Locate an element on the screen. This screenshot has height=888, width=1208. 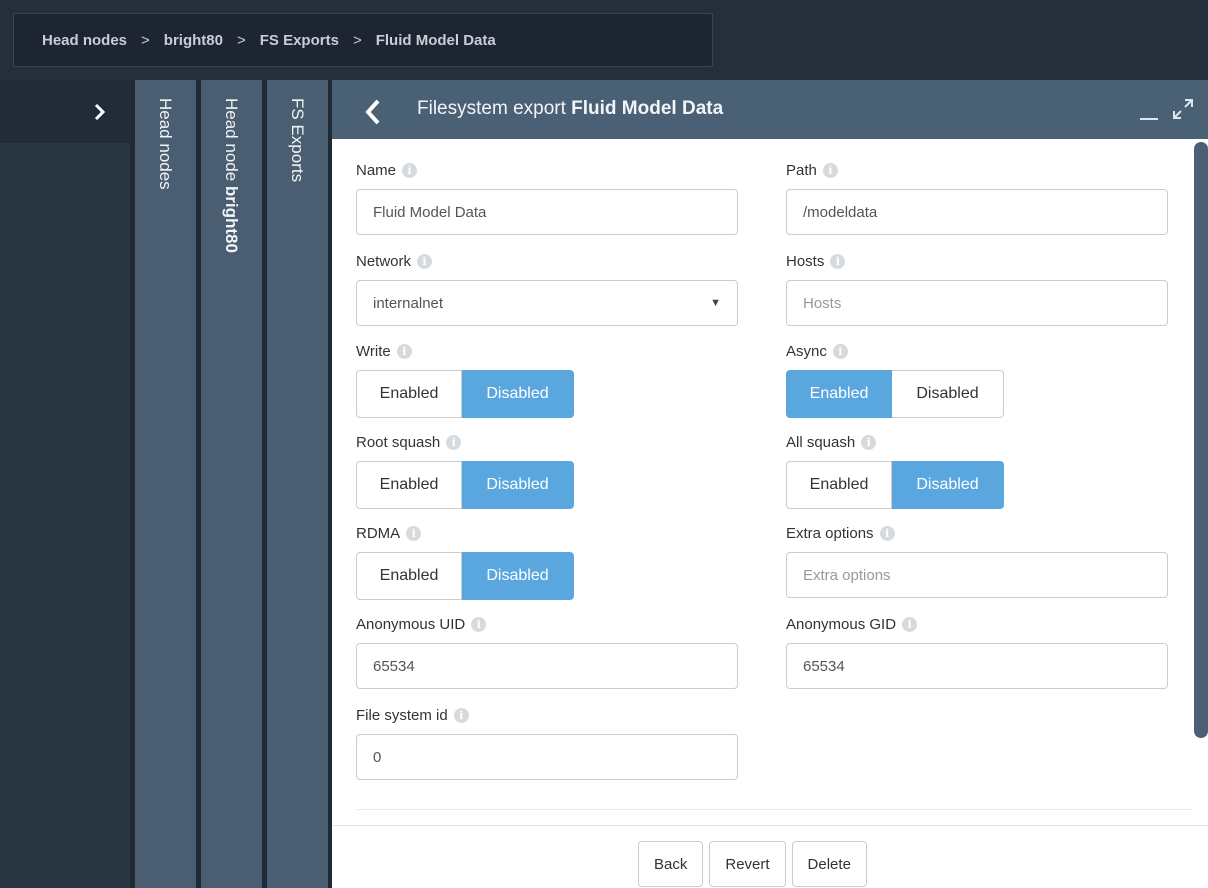
root-squash-label: Root squash i is located at coordinates (547, 442).